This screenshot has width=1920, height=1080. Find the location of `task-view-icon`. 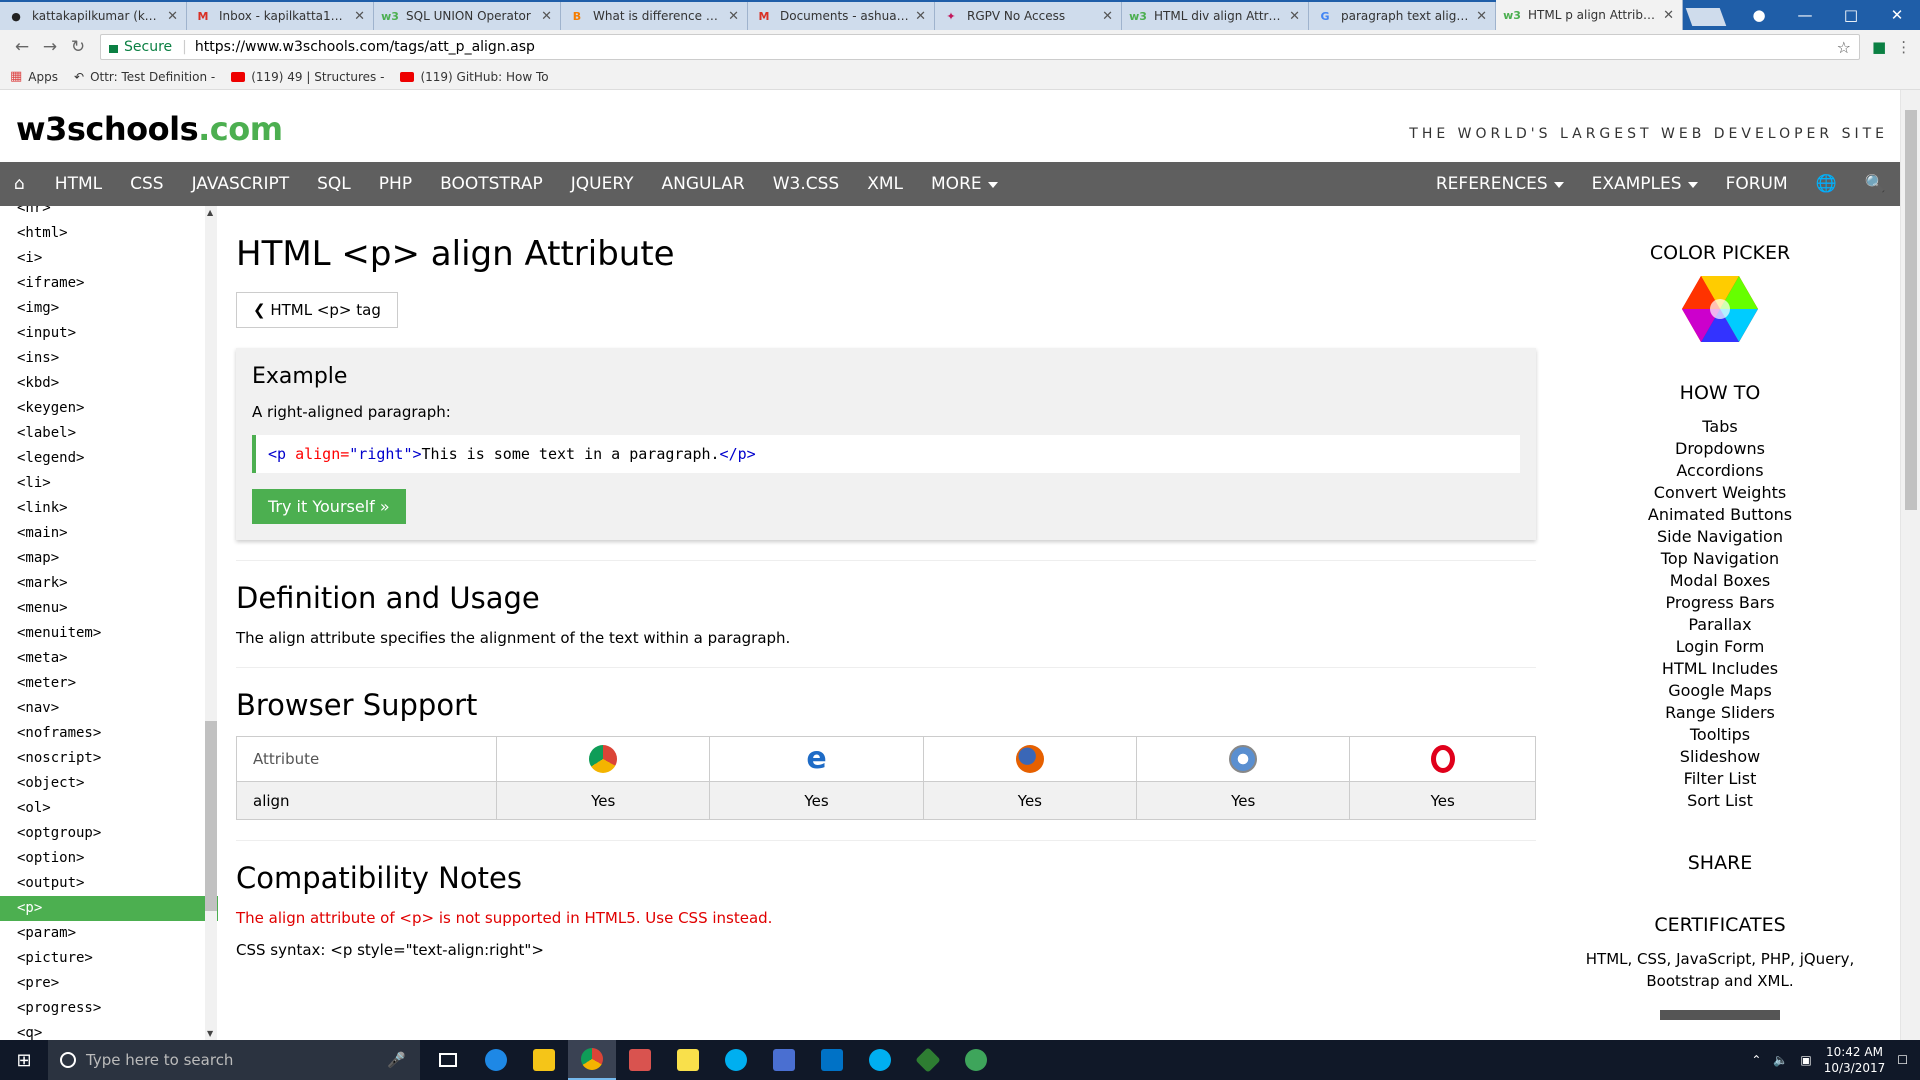

task-view-icon is located at coordinates (448, 1060).